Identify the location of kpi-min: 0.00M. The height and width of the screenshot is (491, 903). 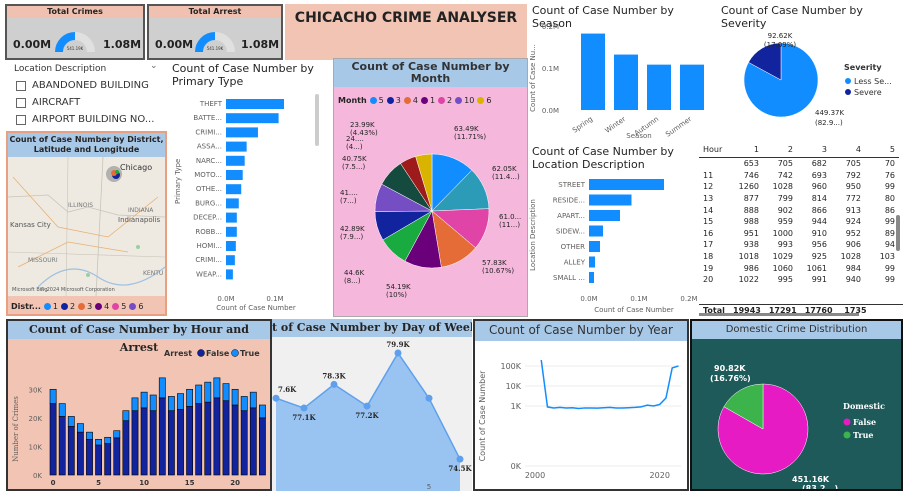
(32, 44).